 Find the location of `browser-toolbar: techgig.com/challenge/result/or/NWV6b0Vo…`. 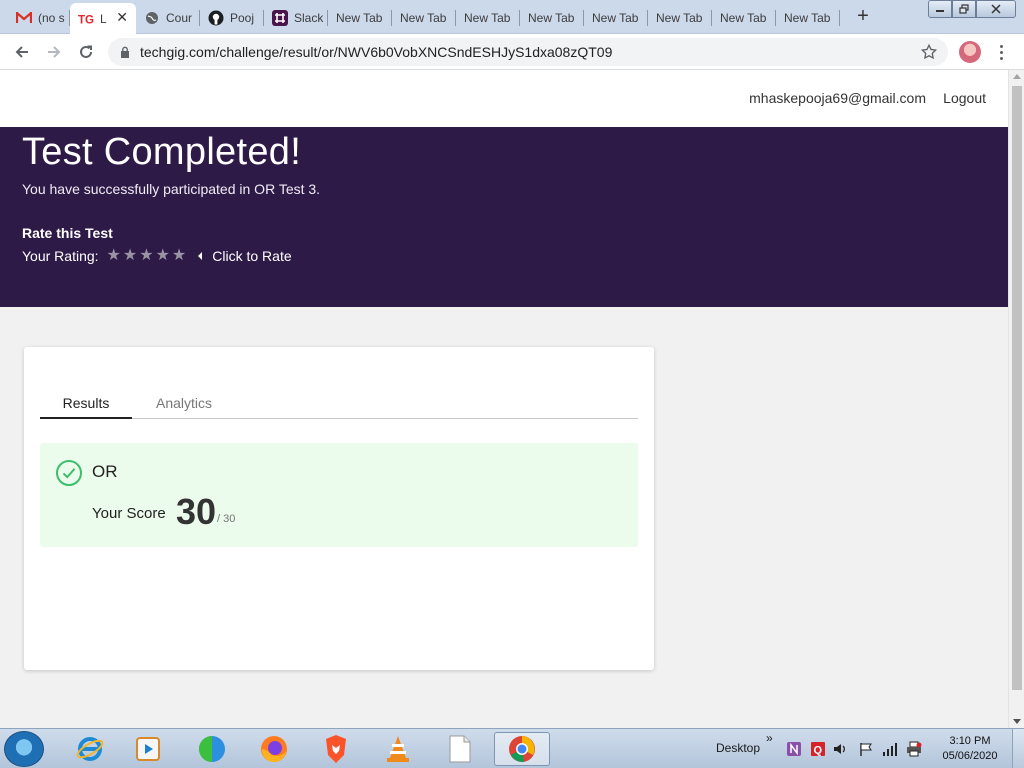

browser-toolbar: techgig.com/challenge/result/or/NWV6b0Vo… is located at coordinates (512, 52).